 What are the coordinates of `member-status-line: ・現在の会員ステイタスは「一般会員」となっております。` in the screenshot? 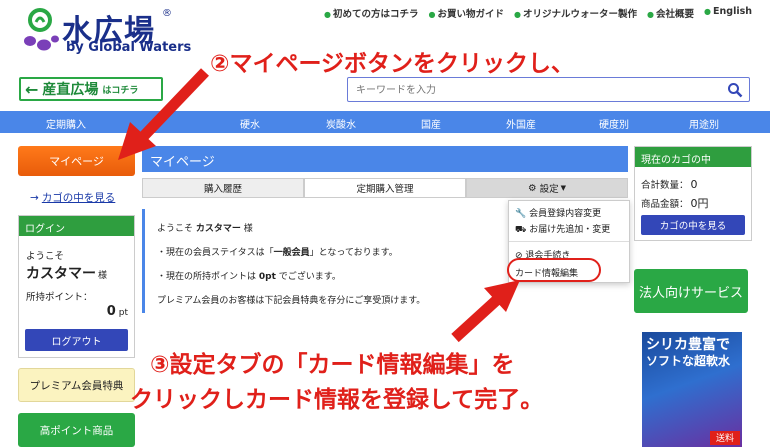 It's located at (277, 253).